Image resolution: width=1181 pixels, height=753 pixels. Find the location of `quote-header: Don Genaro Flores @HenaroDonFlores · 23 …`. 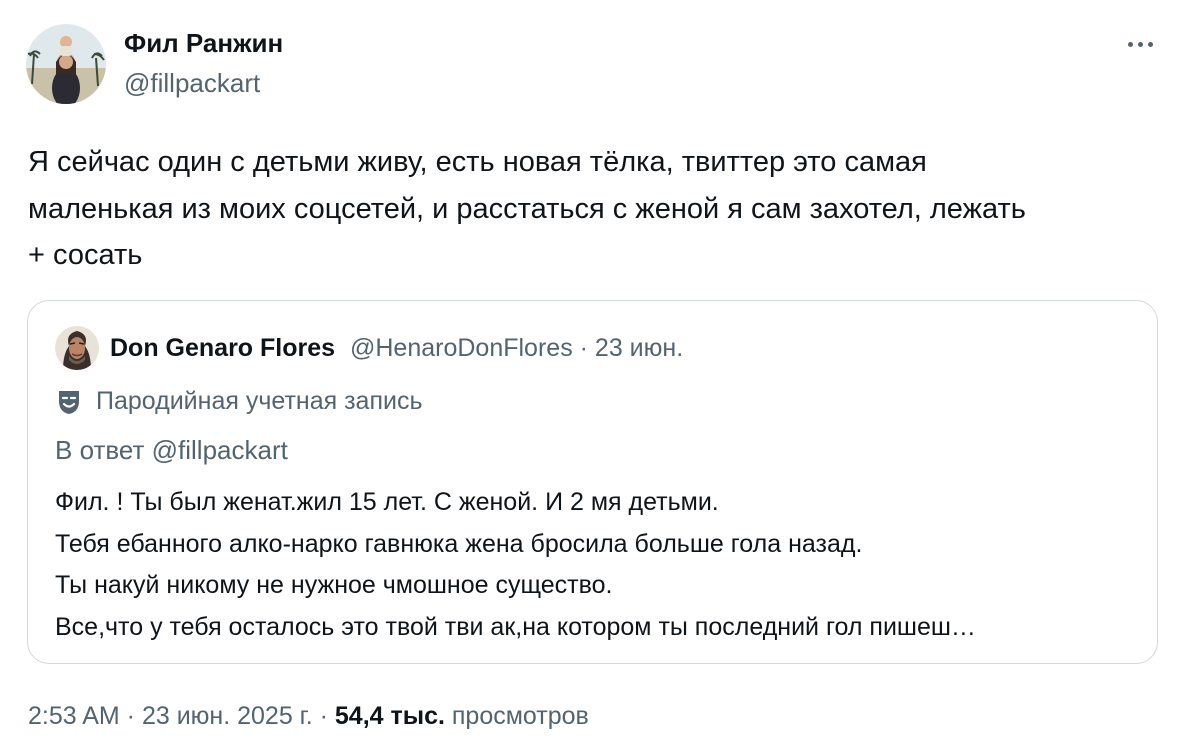

quote-header: Don Genaro Flores @HenaroDonFlores · 23 … is located at coordinates (396, 348).